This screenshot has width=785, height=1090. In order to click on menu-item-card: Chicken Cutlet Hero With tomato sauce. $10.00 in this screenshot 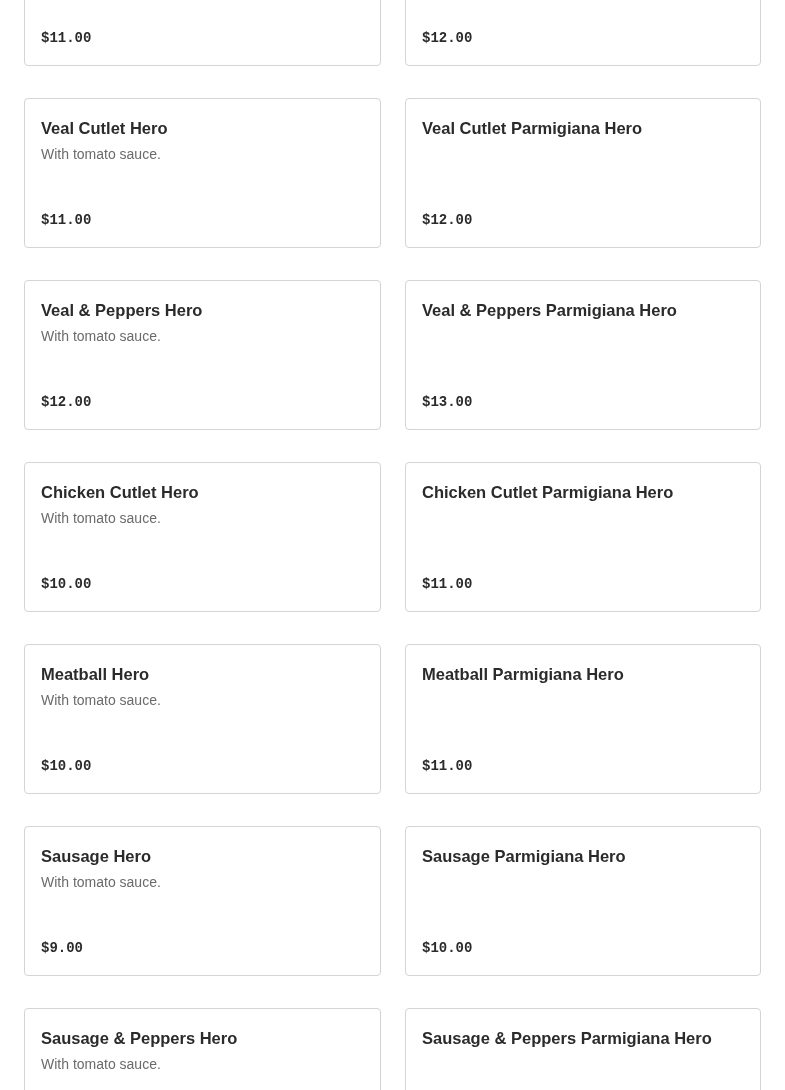, I will do `click(202, 537)`.